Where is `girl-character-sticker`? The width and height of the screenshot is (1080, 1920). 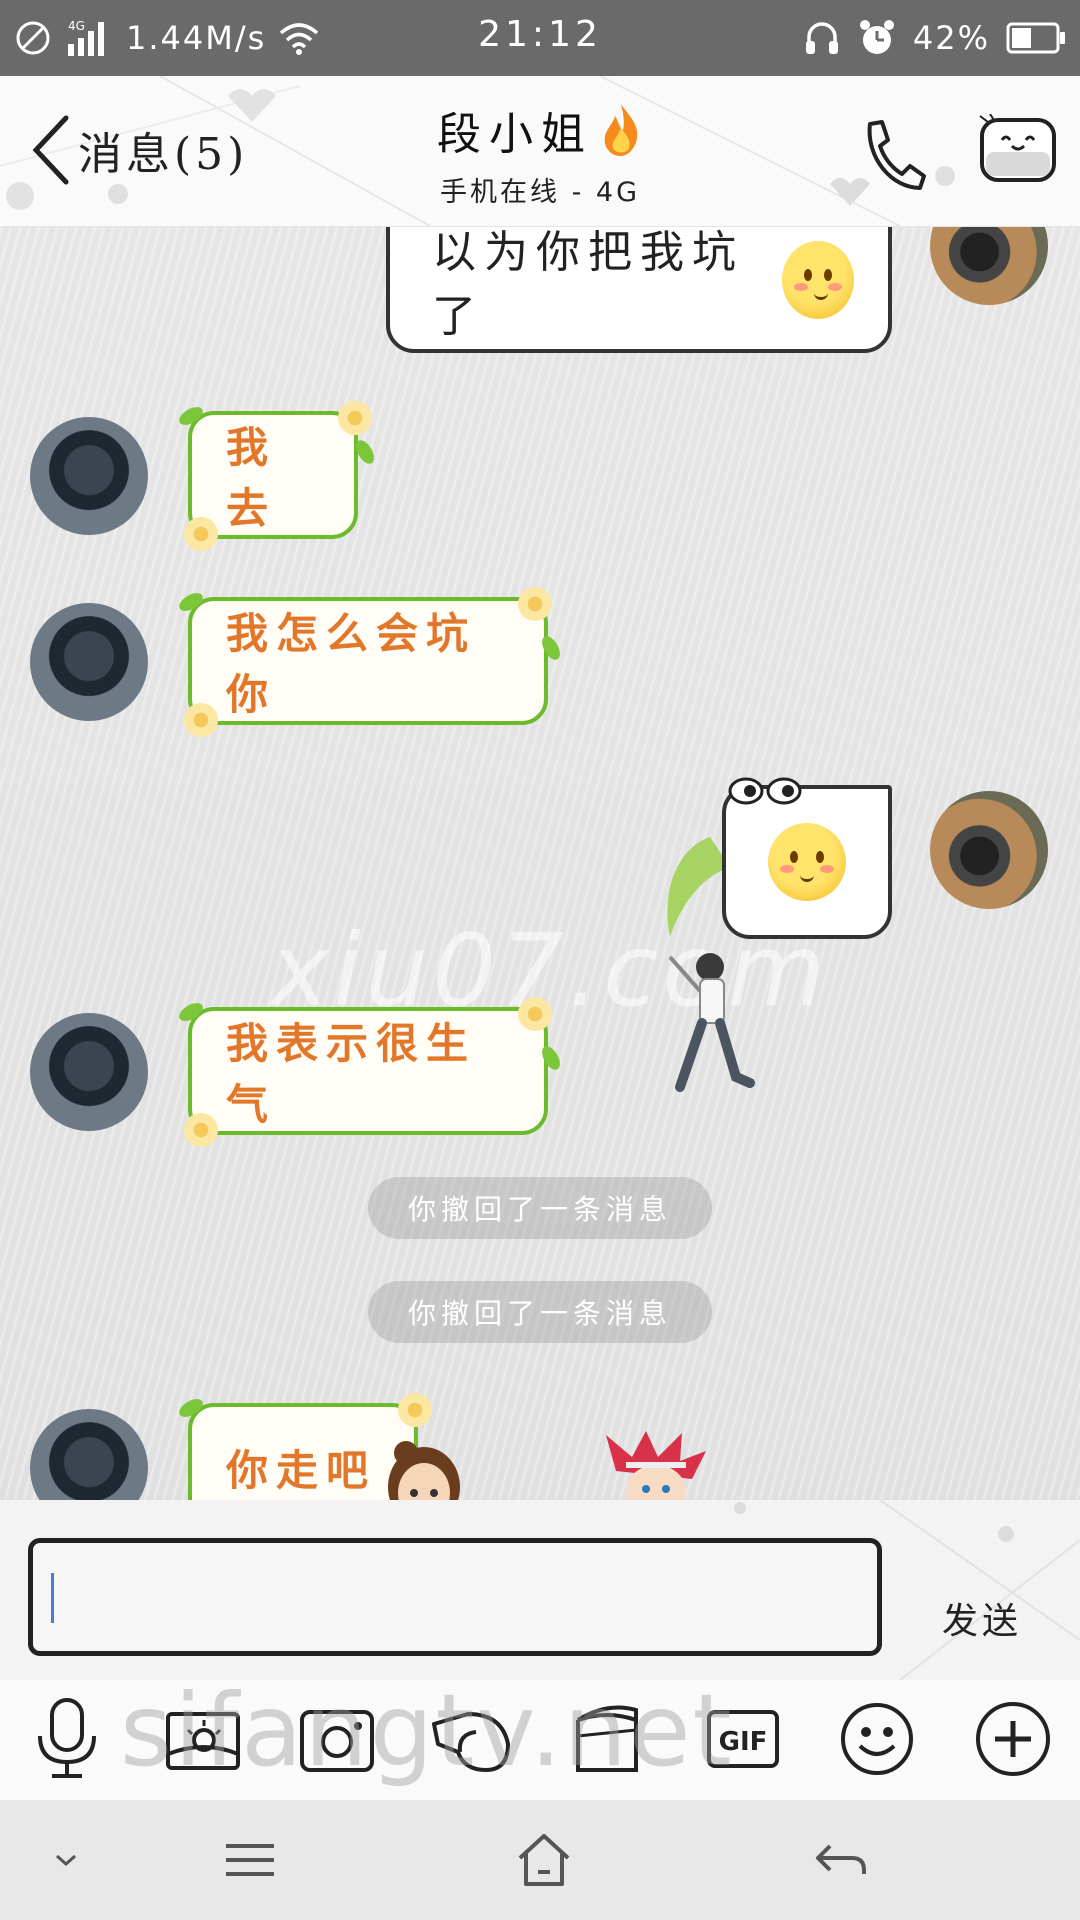
girl-character-sticker is located at coordinates (424, 1470).